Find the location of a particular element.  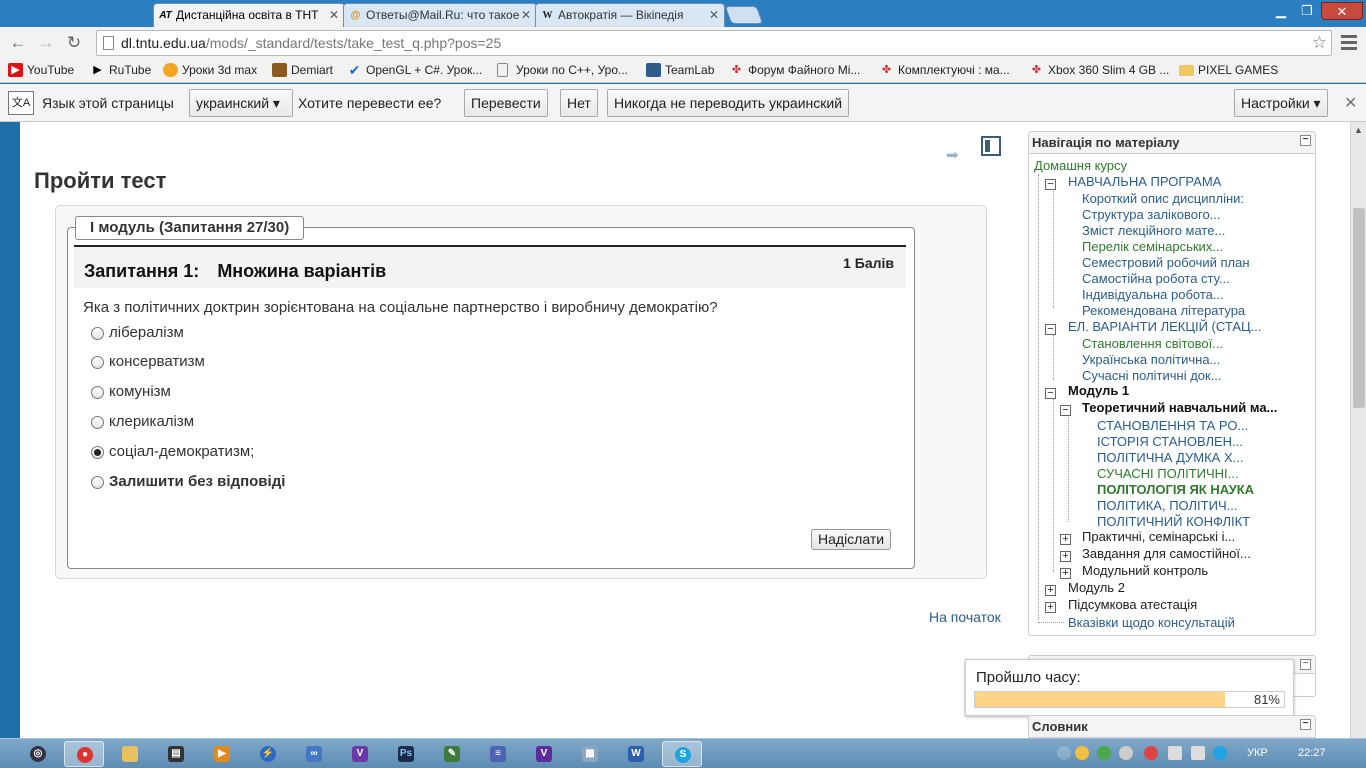

bookmark-demiart: Demiart is located at coordinates (302, 70).